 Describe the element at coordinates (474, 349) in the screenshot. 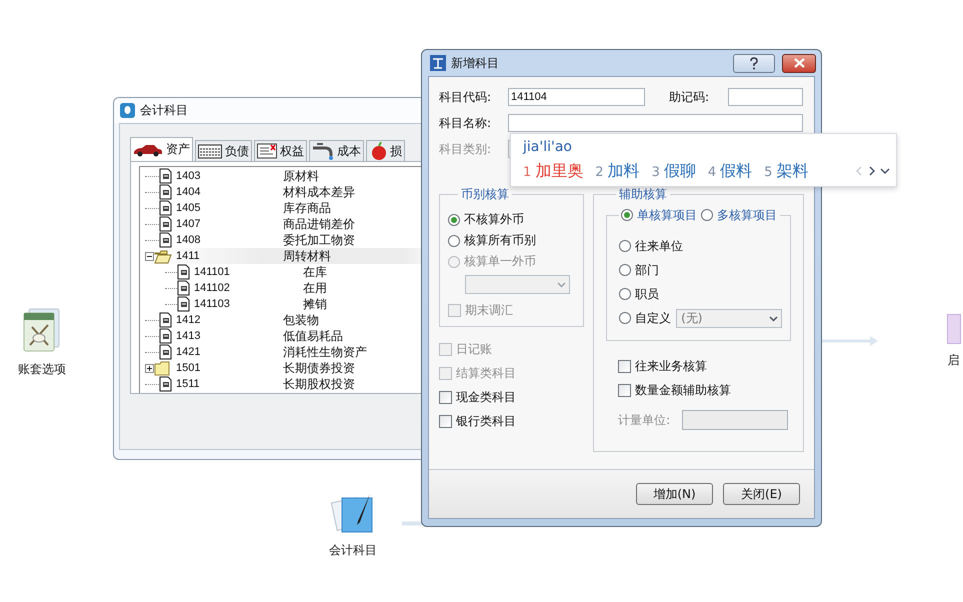

I see `checkbox-label: 日记账` at that location.